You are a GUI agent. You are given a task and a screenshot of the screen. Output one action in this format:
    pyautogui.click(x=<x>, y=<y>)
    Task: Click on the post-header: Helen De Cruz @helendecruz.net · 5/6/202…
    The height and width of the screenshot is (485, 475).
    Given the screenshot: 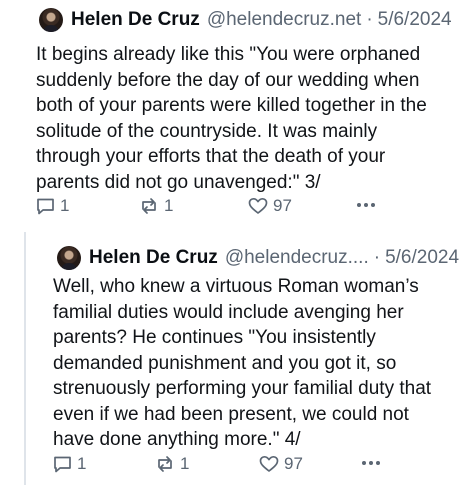 What is the action you would take?
    pyautogui.click(x=245, y=20)
    